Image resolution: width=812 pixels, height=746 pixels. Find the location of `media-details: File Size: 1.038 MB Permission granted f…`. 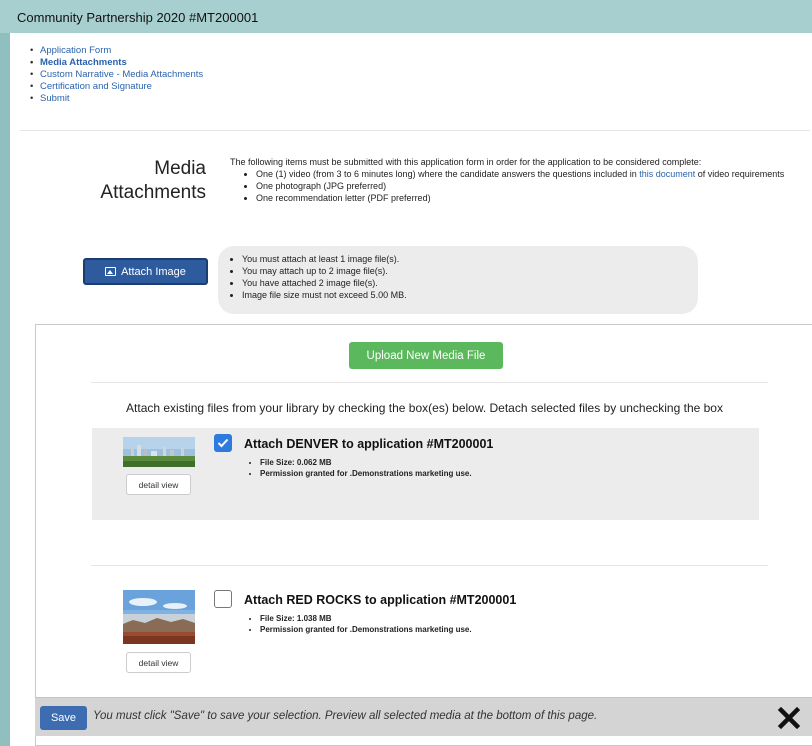

media-details: File Size: 1.038 MB Permission granted f… is located at coordinates (358, 624).